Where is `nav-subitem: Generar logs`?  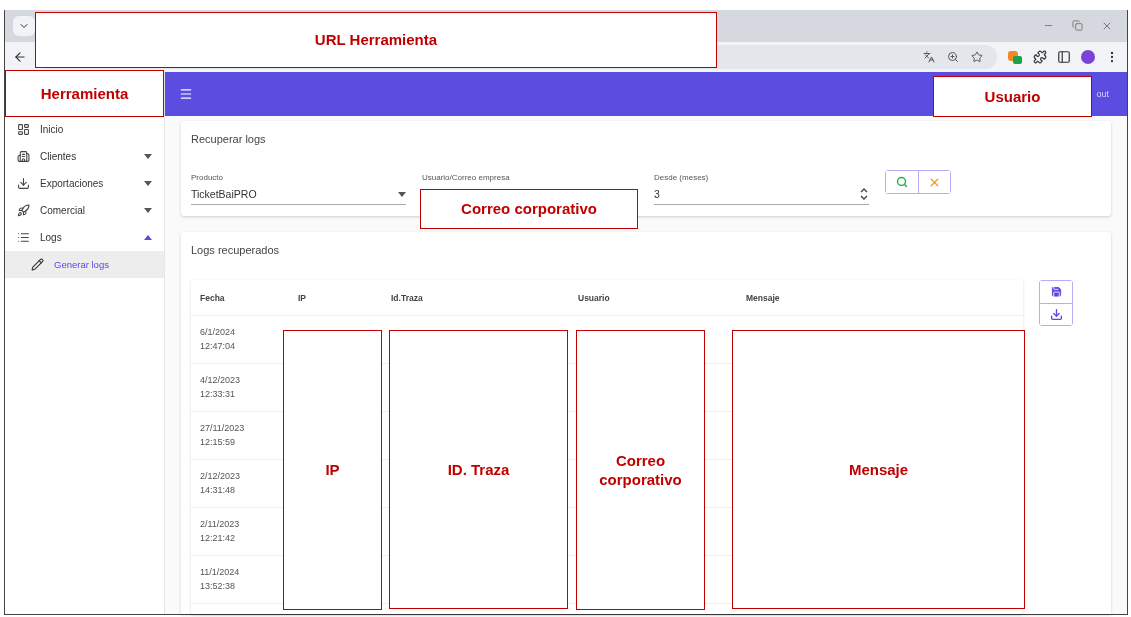
nav-subitem: Generar logs is located at coordinates (84, 264).